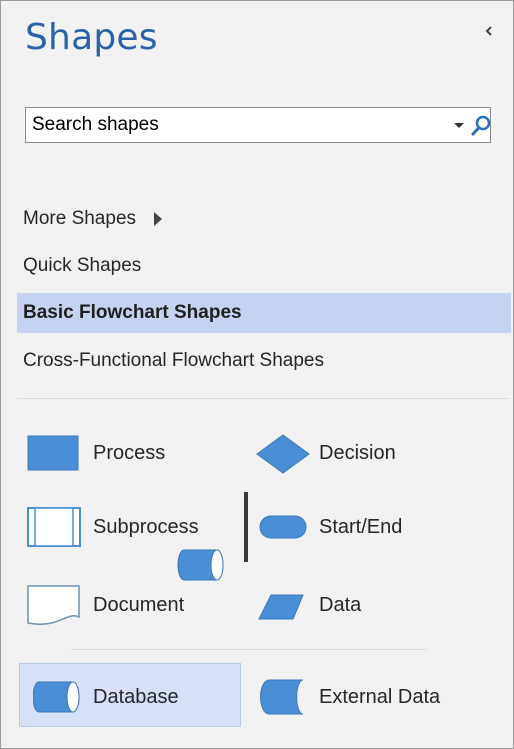 The width and height of the screenshot is (514, 749). I want to click on shape-process: Process, so click(127, 453).